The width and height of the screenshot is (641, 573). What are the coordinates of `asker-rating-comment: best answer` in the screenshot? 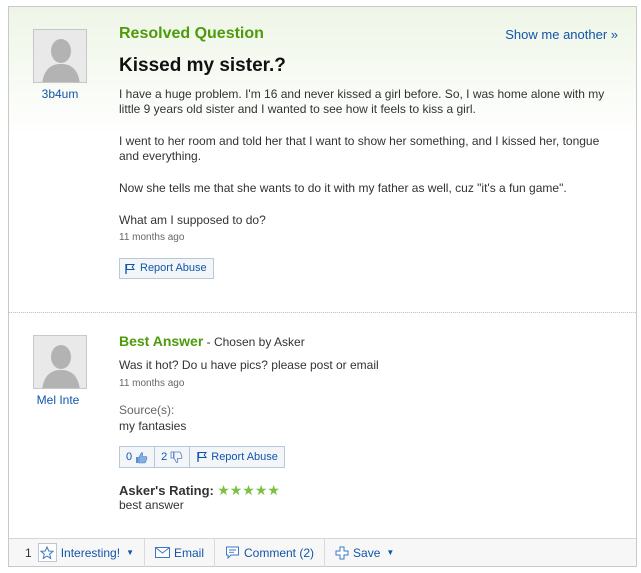 It's located at (151, 505).